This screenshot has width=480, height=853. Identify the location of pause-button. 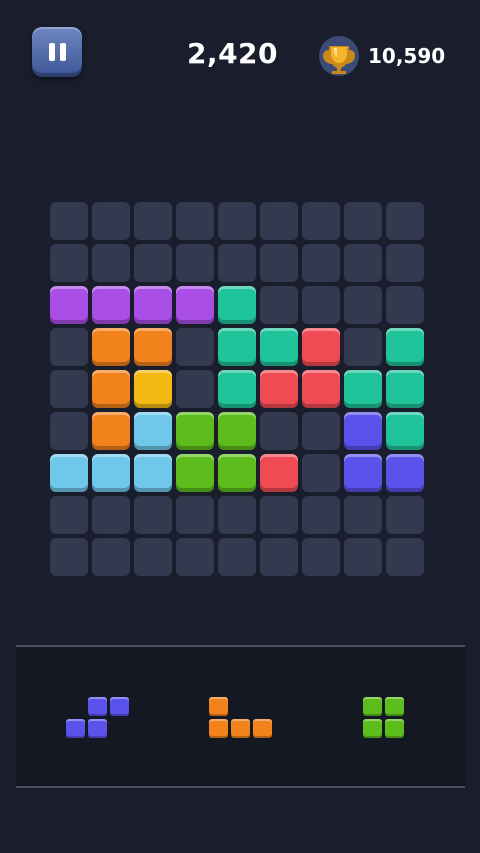
(57, 52).